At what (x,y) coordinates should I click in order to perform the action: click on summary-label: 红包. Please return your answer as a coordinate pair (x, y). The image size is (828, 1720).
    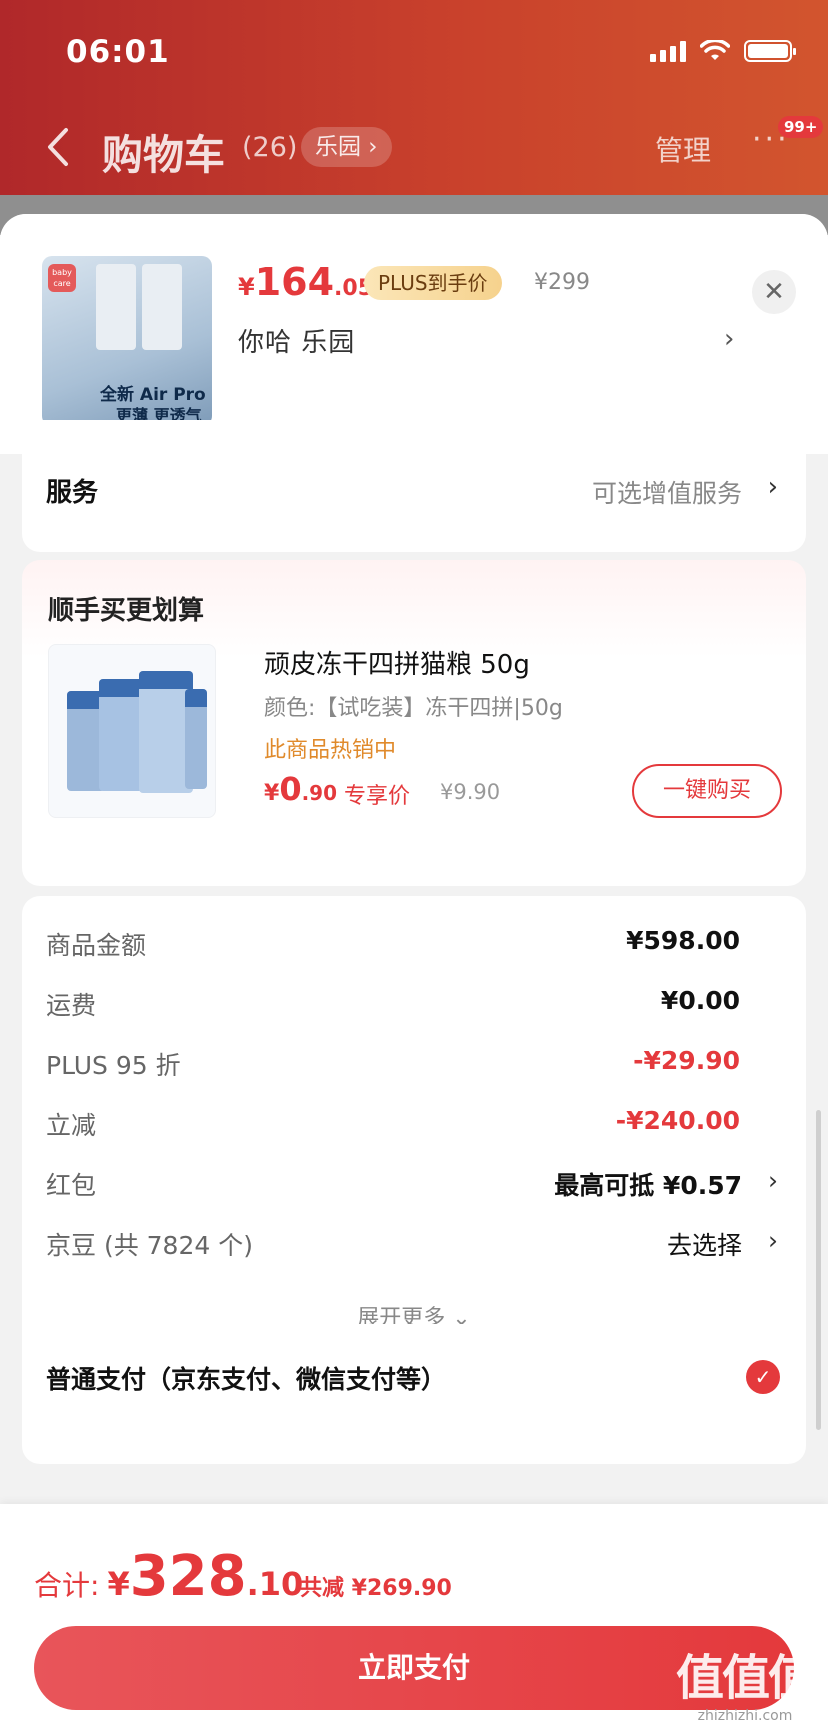
    Looking at the image, I should click on (71, 1185).